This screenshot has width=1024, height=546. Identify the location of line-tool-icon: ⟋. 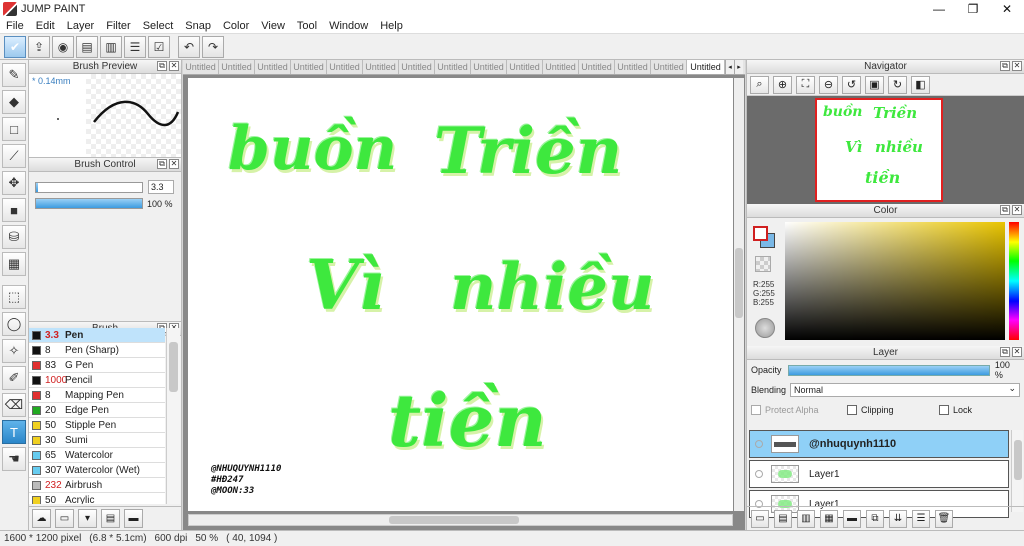
(14, 156).